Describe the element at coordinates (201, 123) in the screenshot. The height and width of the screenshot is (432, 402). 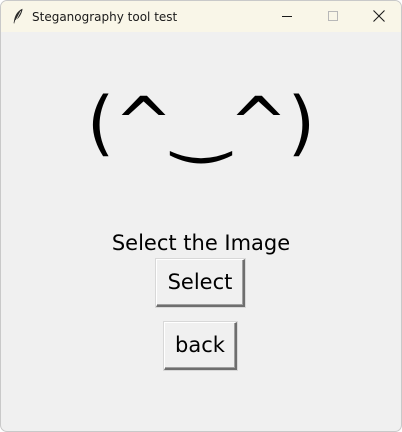
I see `emoticon-label: (^‿^)` at that location.